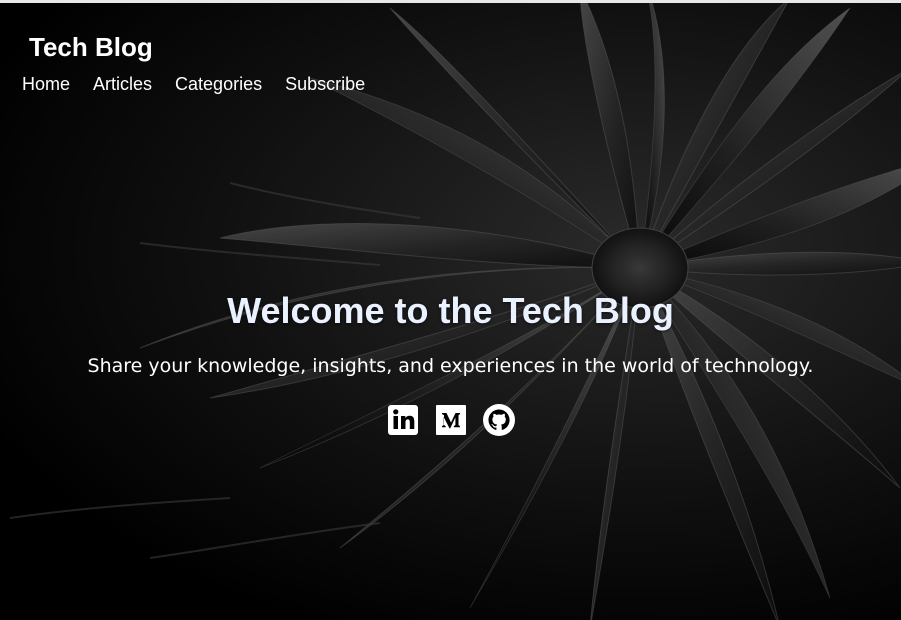 The image size is (901, 620). I want to click on main-nav: Home Articles Categories Subscribe, so click(205, 84).